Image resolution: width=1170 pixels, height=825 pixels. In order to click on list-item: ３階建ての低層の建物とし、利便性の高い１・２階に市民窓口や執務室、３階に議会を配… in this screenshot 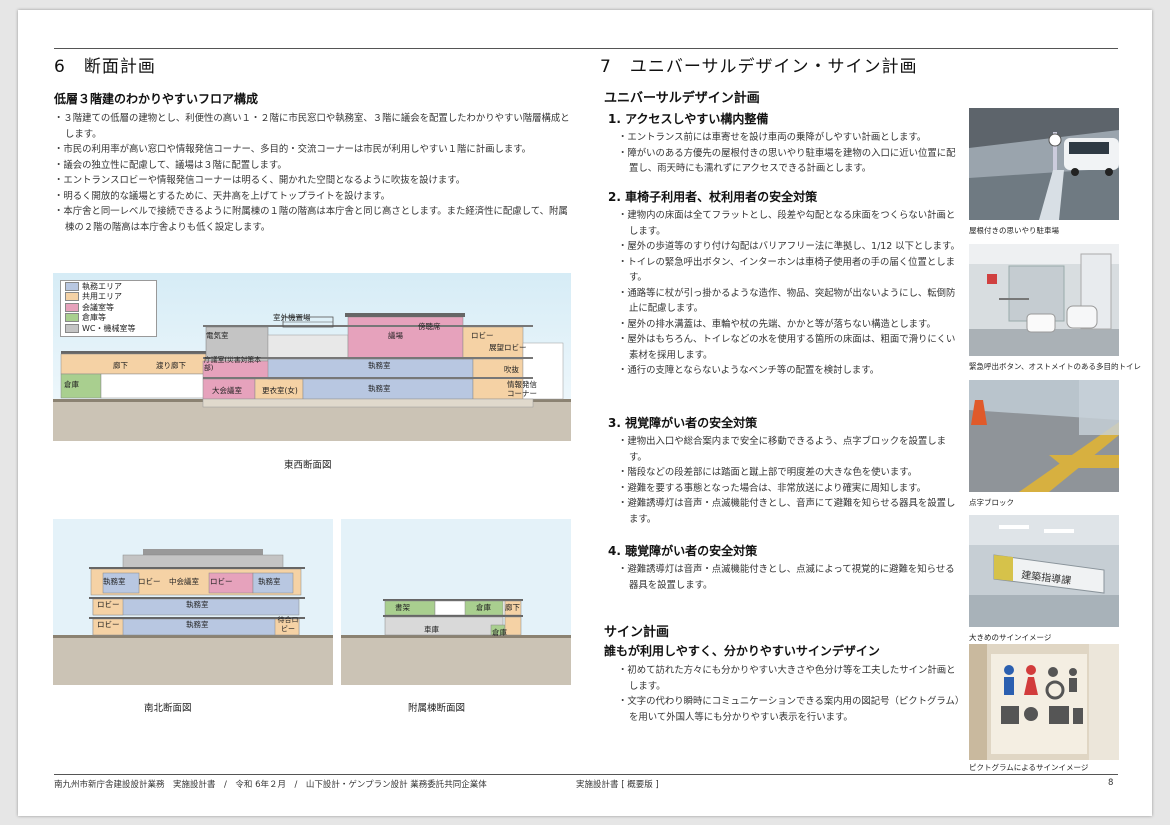, I will do `click(314, 126)`.